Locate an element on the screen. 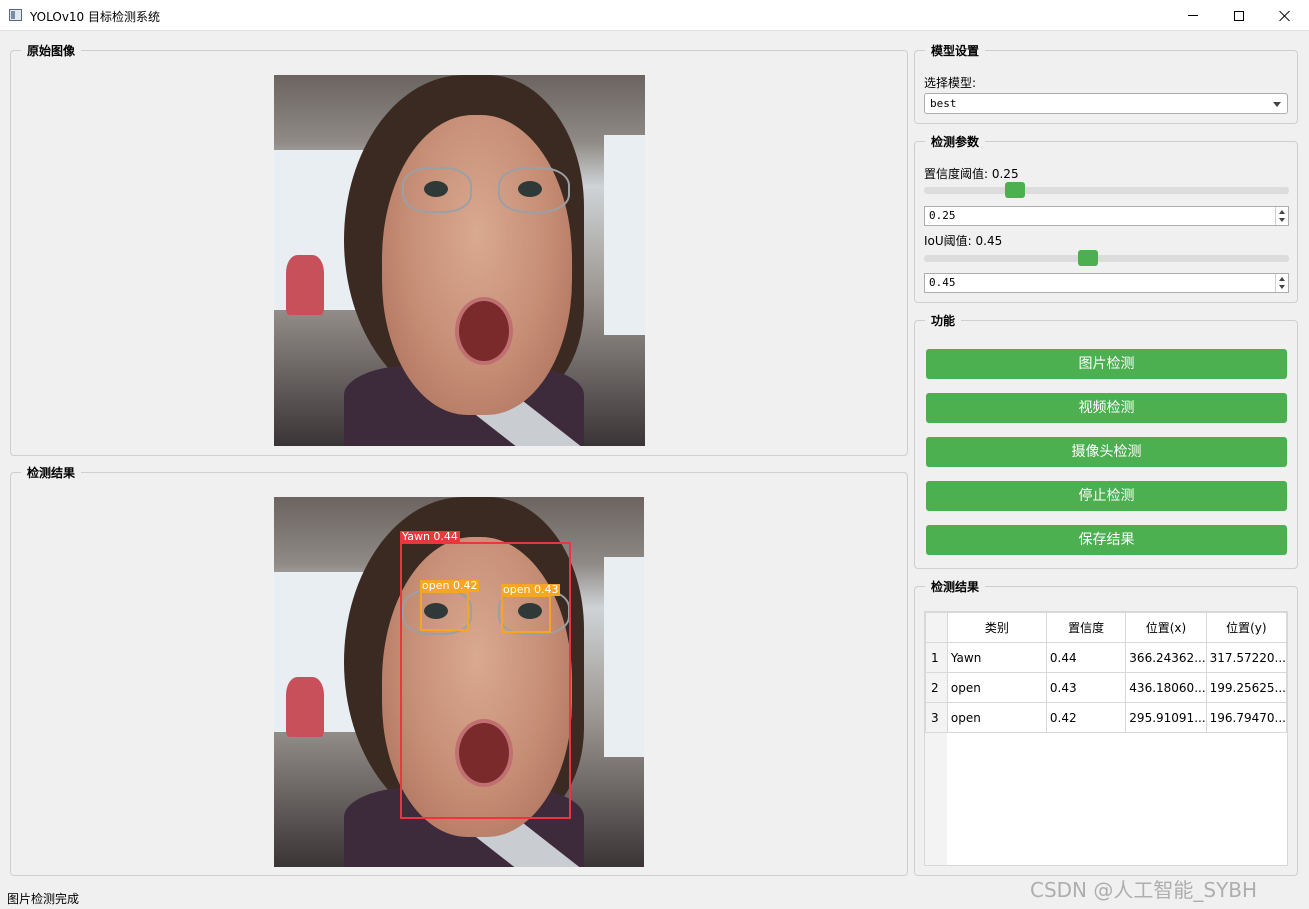 Image resolution: width=1309 pixels, height=909 pixels. camera-detect-button: 摄像头检测 is located at coordinates (1106, 452).